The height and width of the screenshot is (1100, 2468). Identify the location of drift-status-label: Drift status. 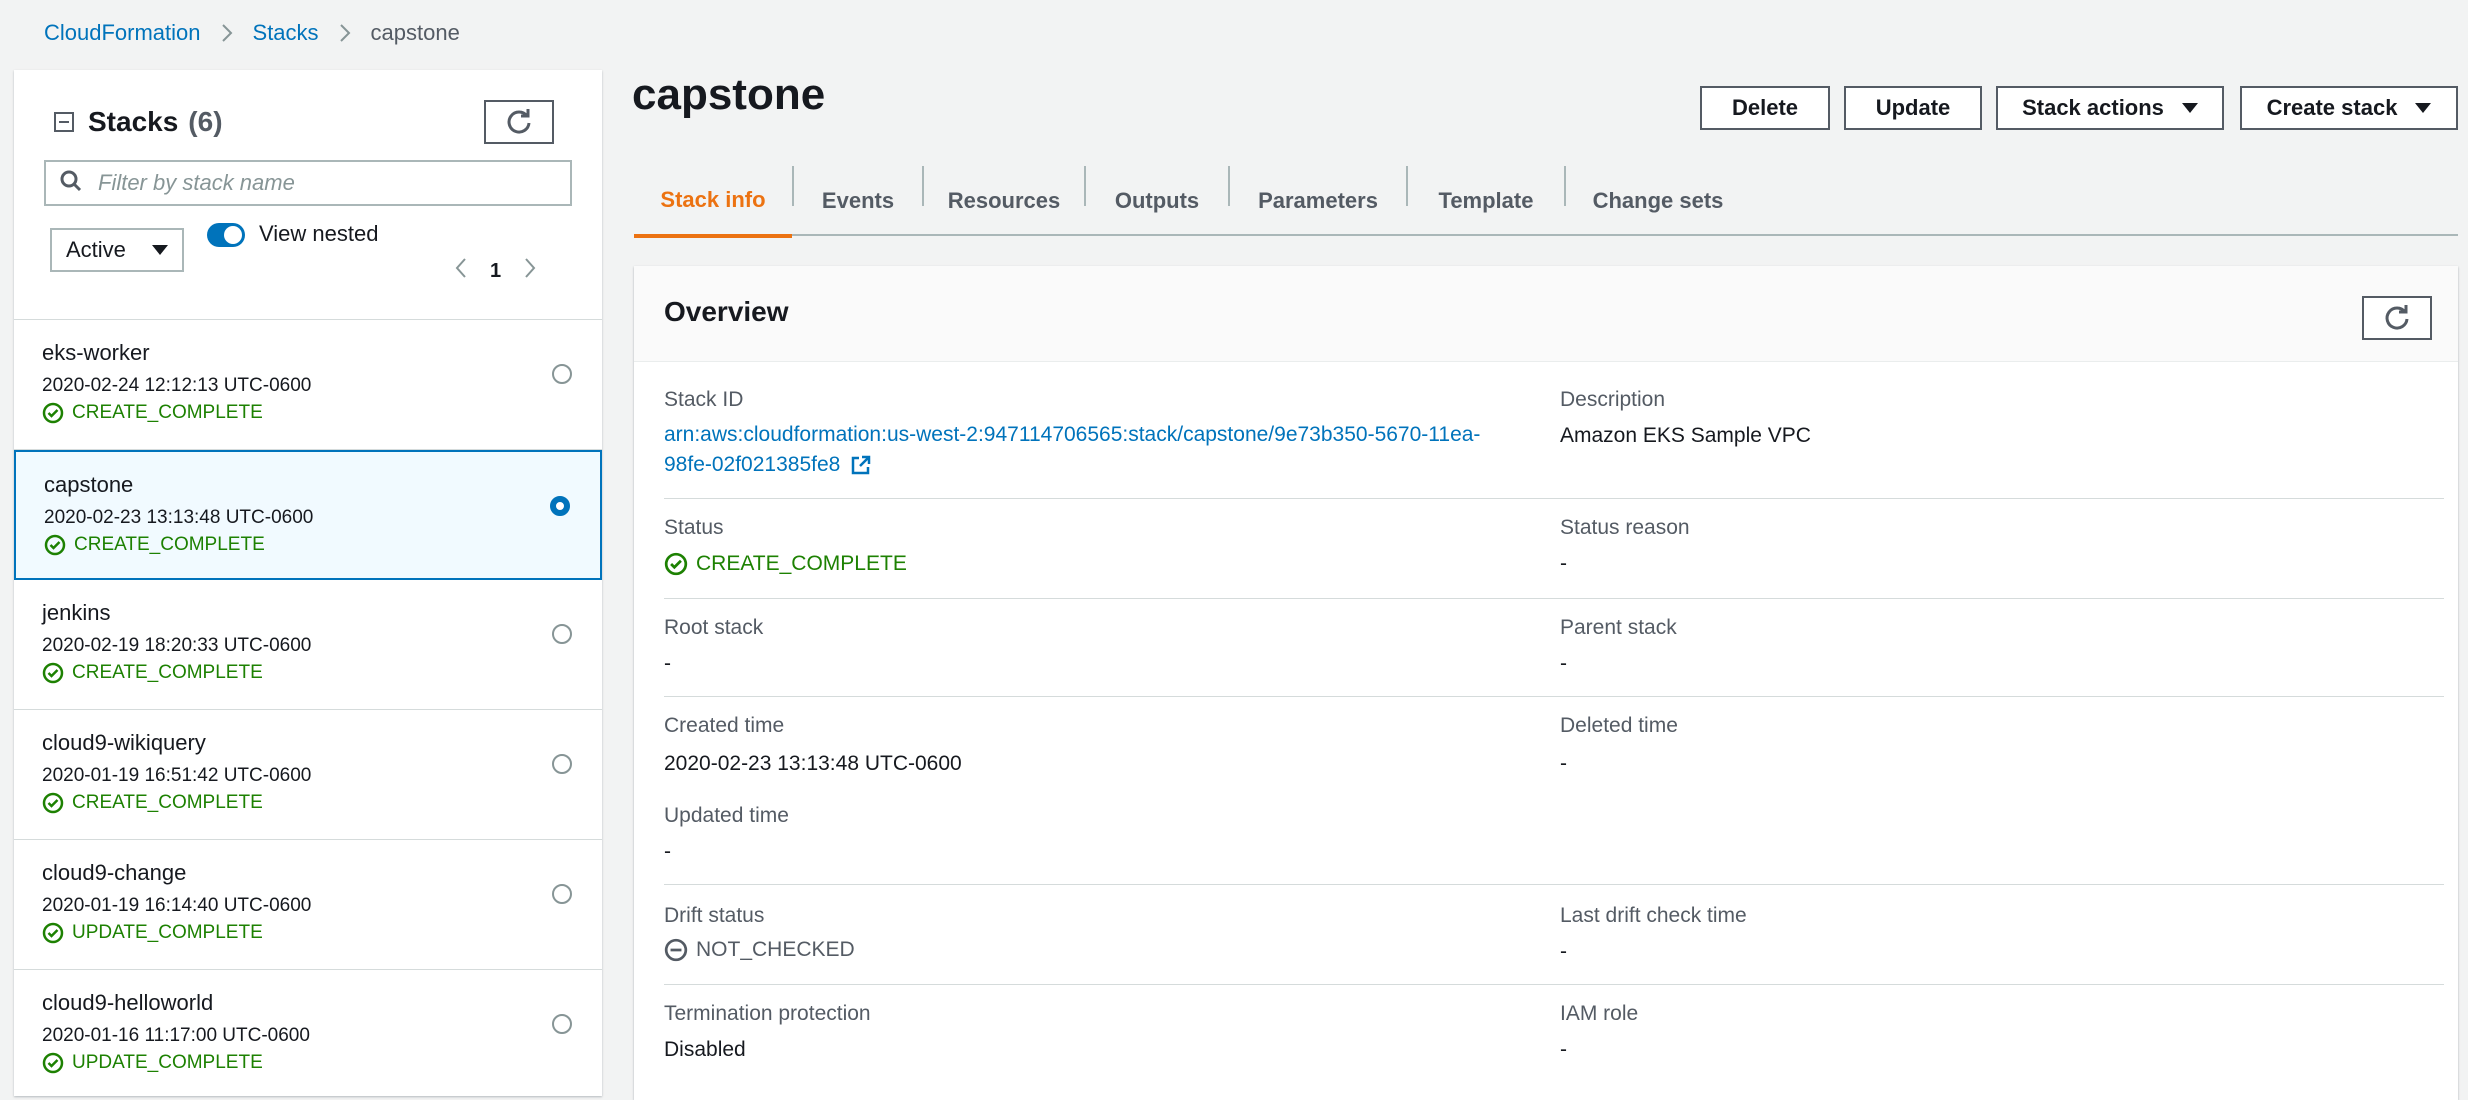
(714, 915).